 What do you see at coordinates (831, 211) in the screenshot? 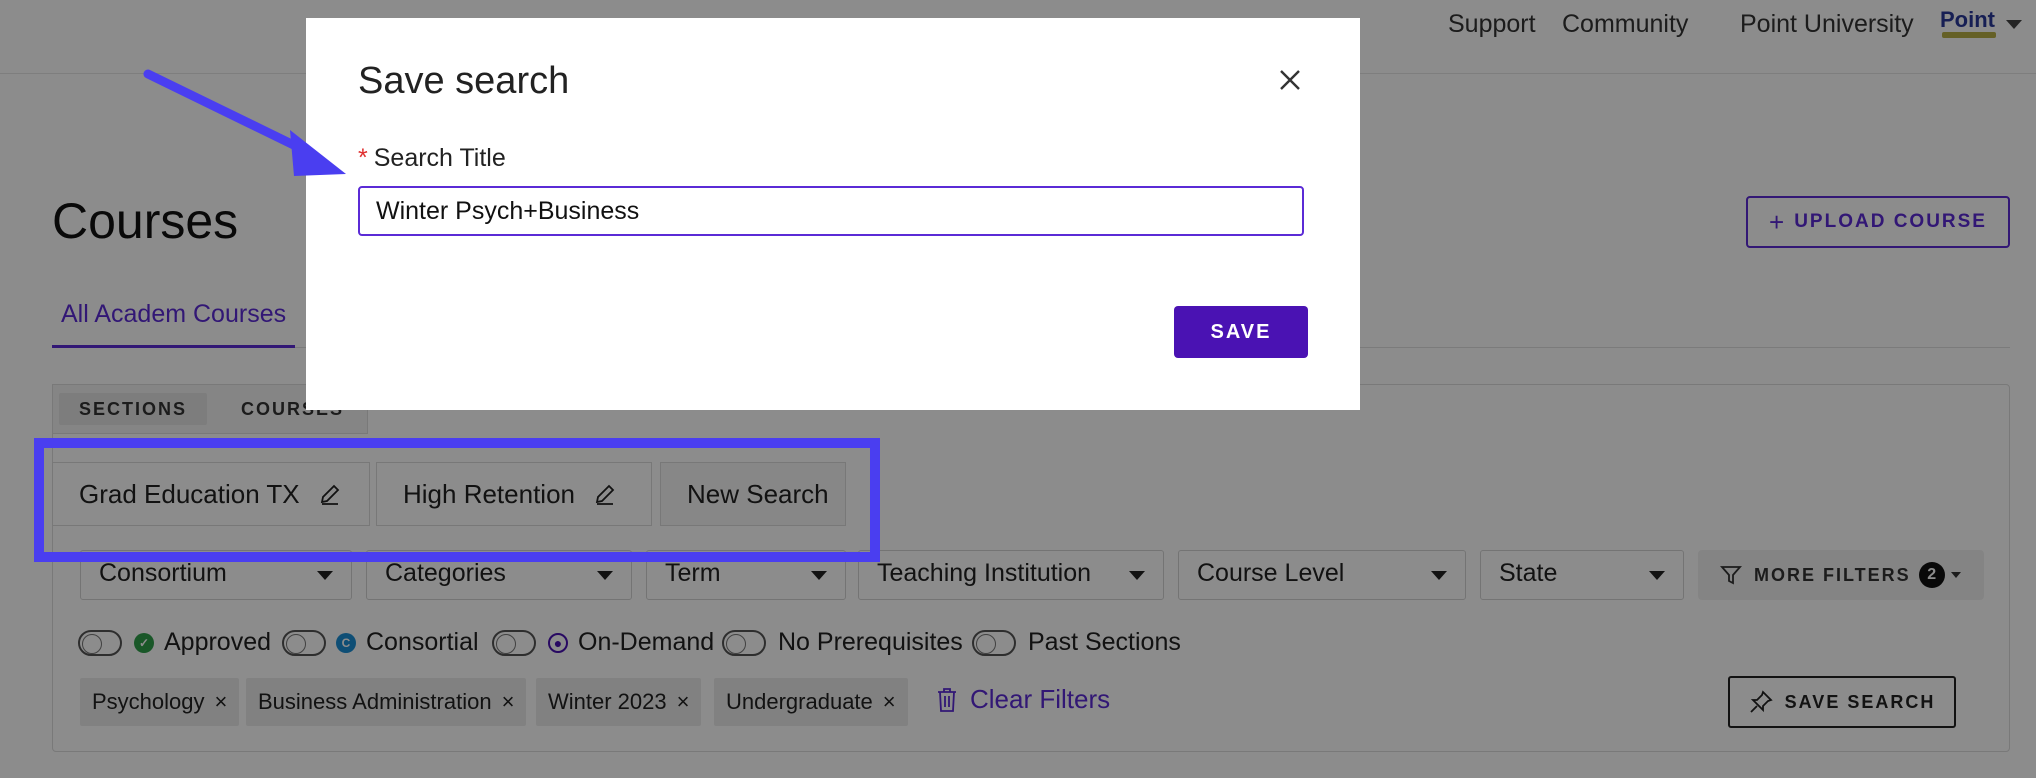
I see `search-title-input` at bounding box center [831, 211].